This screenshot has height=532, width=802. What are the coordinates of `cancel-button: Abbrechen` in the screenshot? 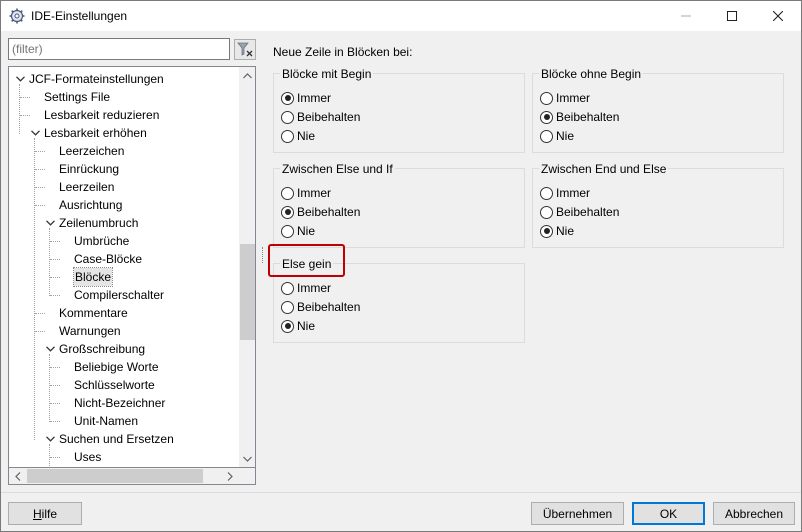 It's located at (754, 513).